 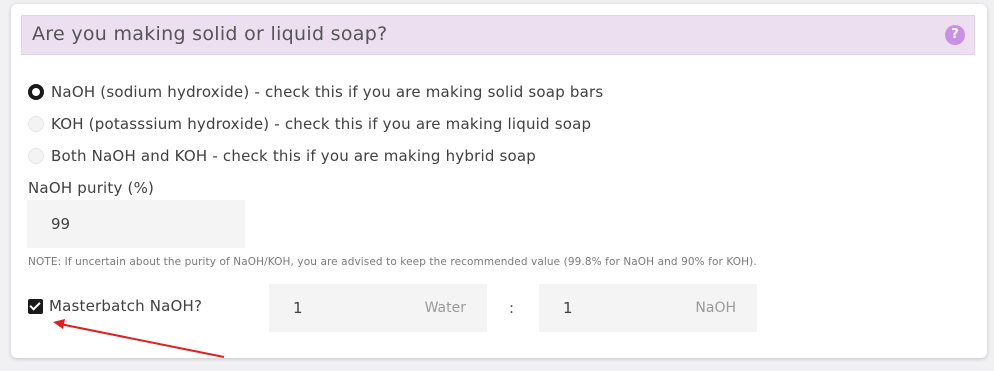 What do you see at coordinates (36, 124) in the screenshot?
I see `radio-koh` at bounding box center [36, 124].